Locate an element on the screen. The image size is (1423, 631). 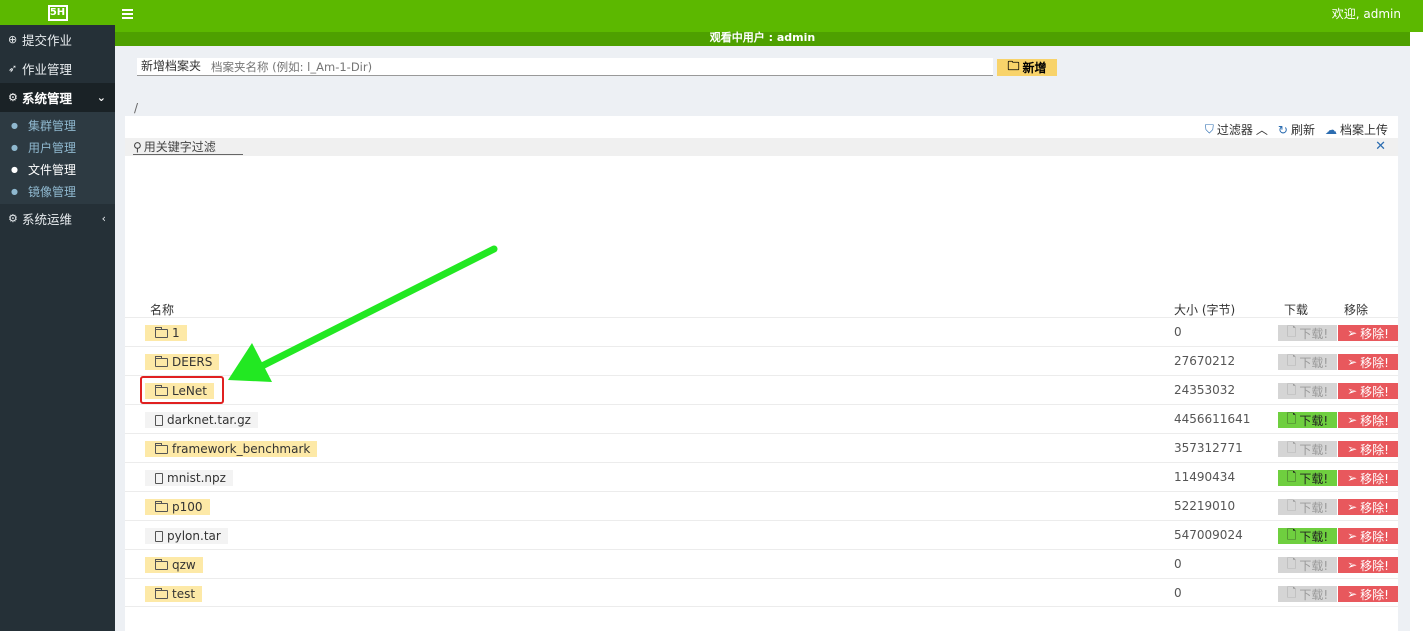
file-name: pylon.tar is located at coordinates (186, 536).